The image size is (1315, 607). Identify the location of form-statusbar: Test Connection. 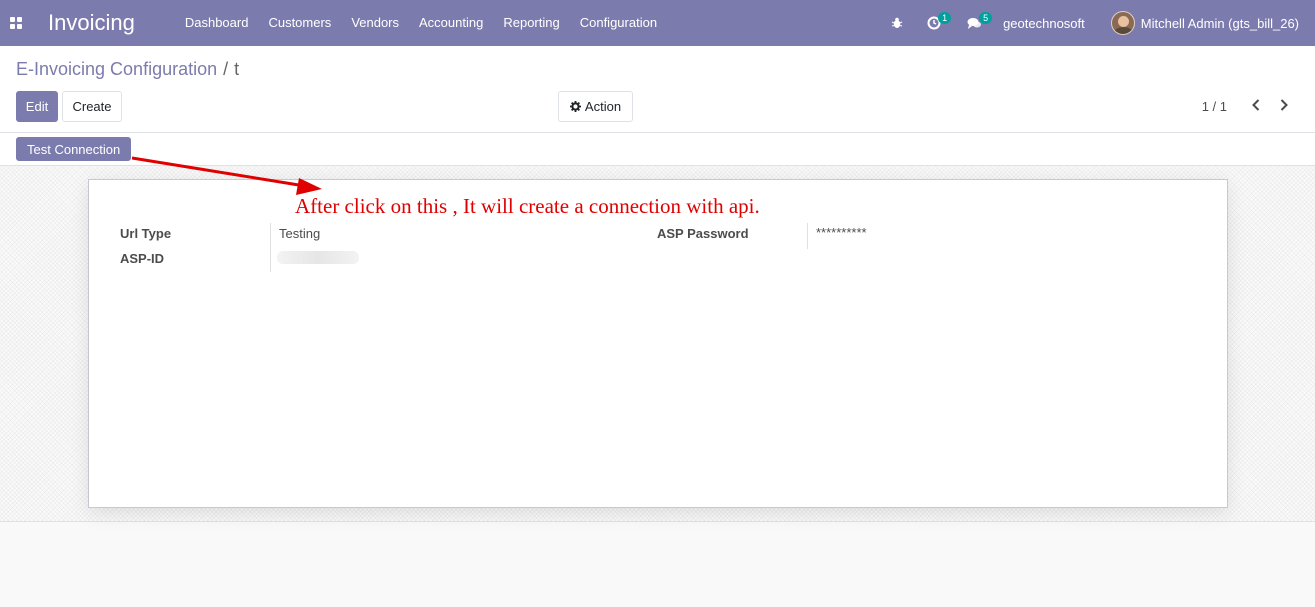
(657, 149).